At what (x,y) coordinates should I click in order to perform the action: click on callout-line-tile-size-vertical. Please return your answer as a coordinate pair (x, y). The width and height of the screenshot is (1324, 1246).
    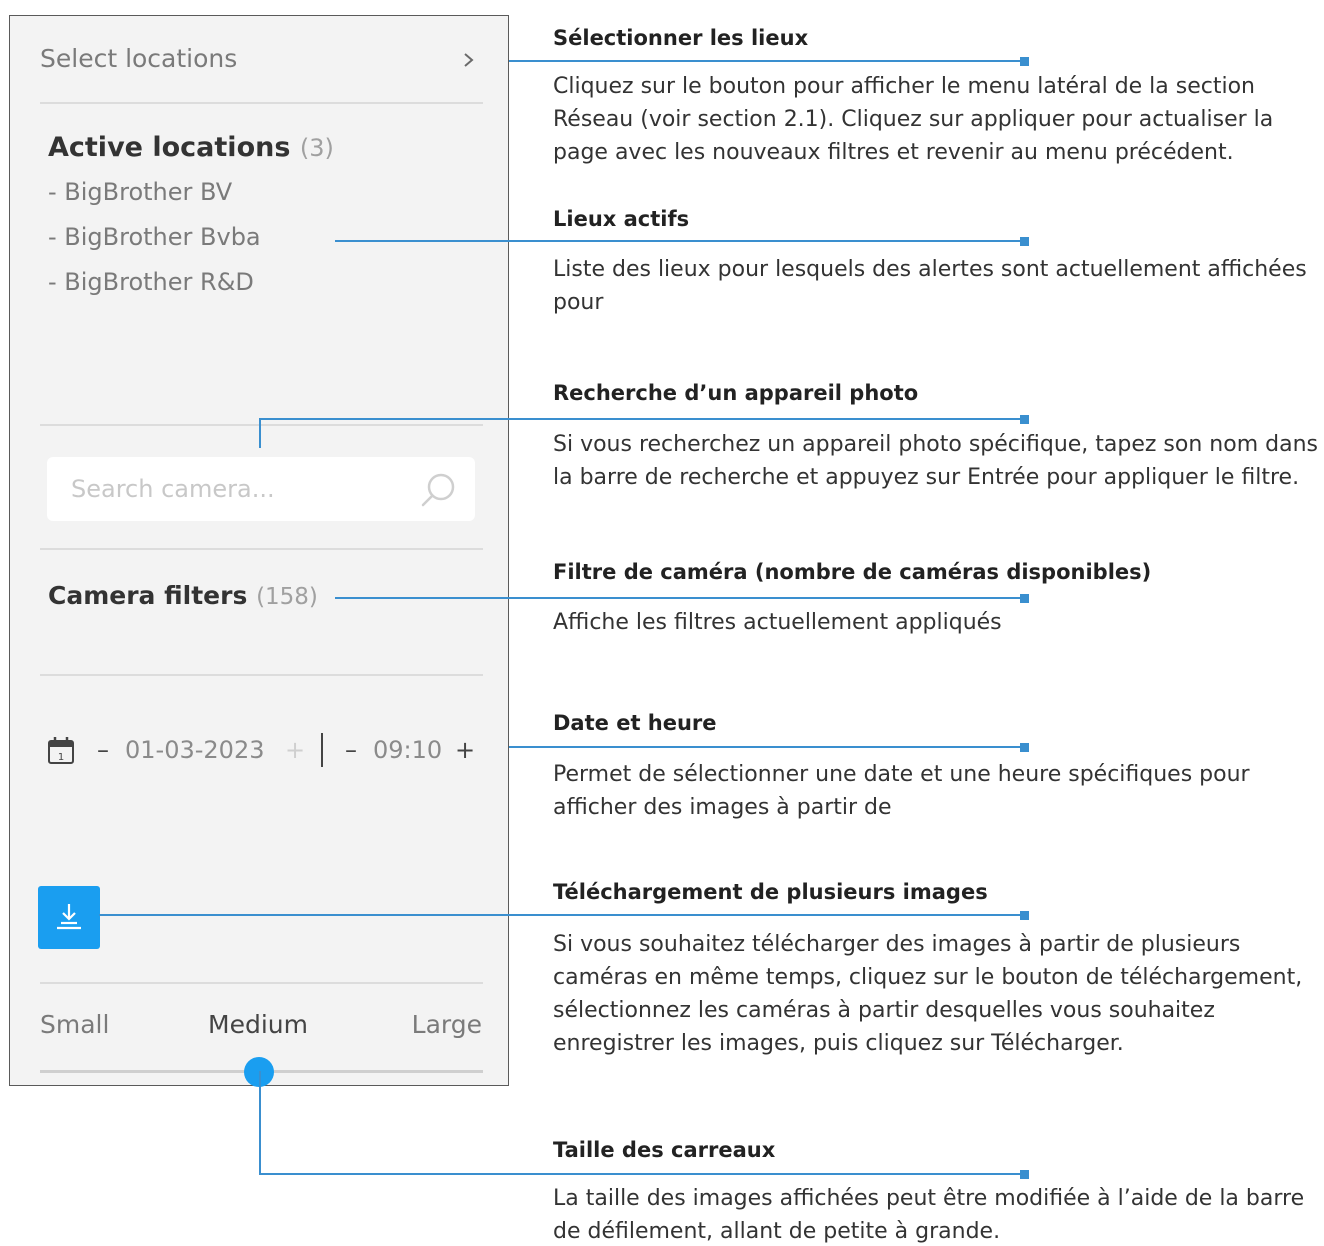
    Looking at the image, I should click on (260, 1122).